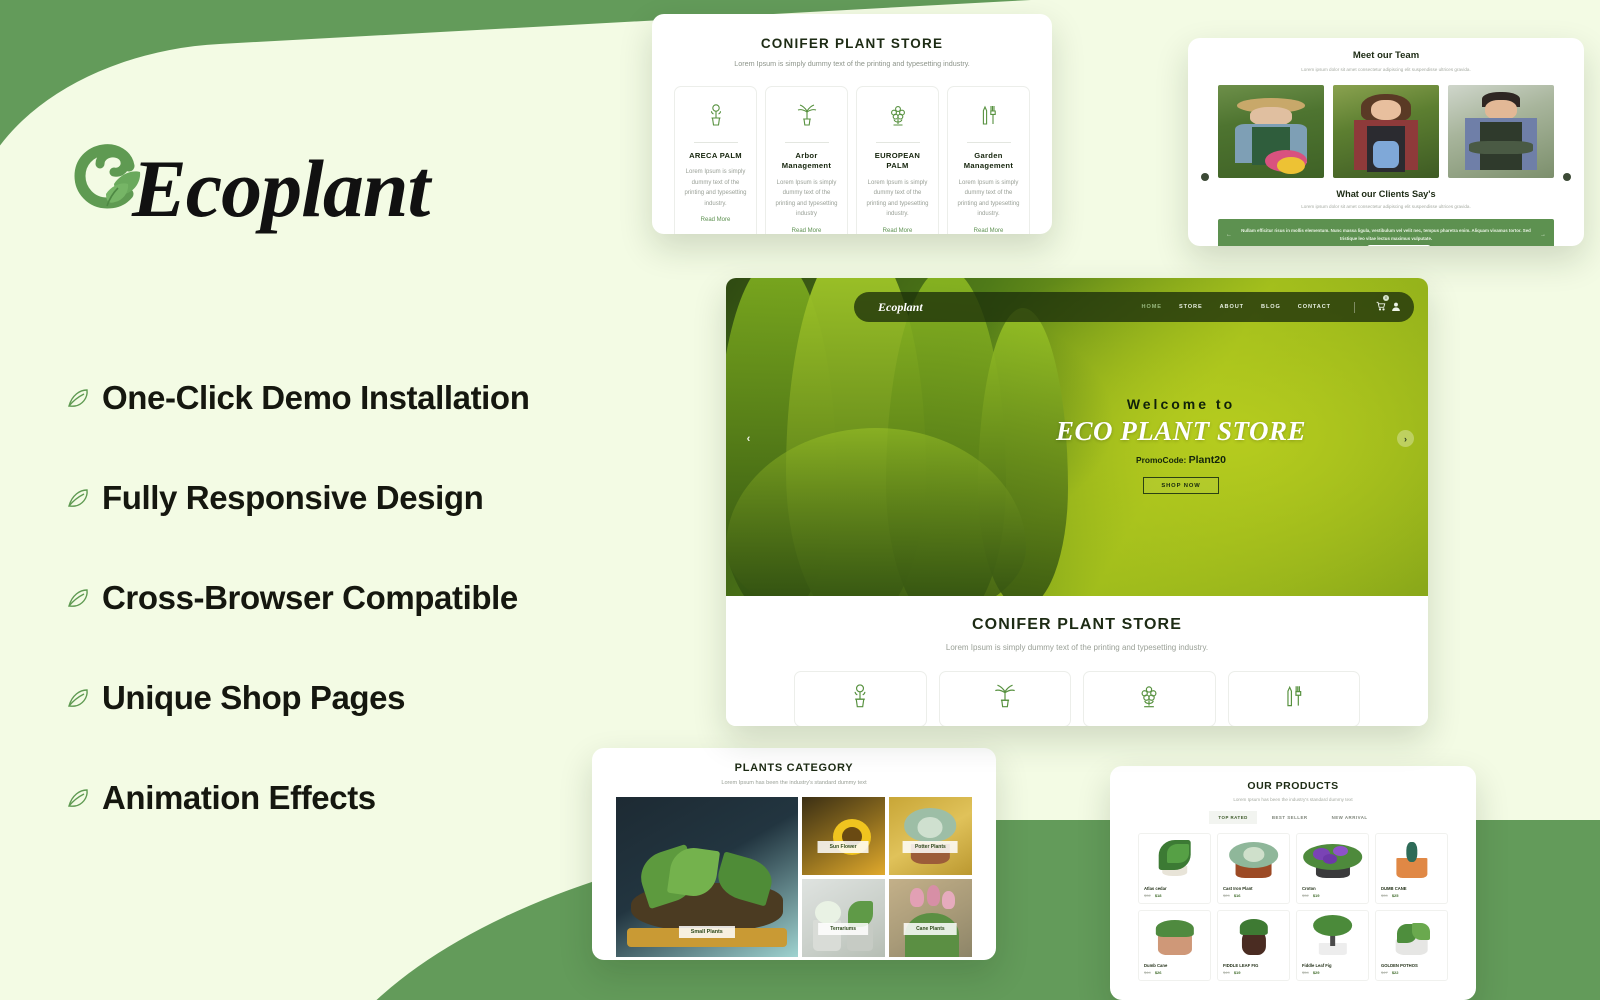 This screenshot has height=1000, width=1600. Describe the element at coordinates (316, 397) in the screenshot. I see `feature-label: One-Click Demo Installation` at that location.